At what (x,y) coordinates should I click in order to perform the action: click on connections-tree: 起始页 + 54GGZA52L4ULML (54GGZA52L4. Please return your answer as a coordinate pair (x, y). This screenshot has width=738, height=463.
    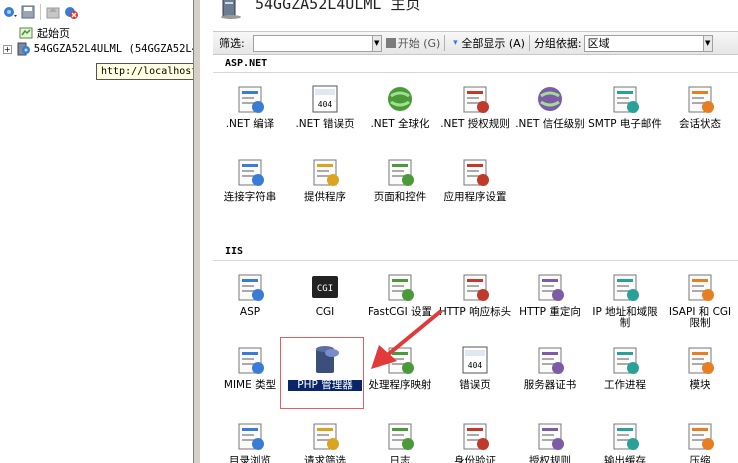
    Looking at the image, I should click on (99, 41).